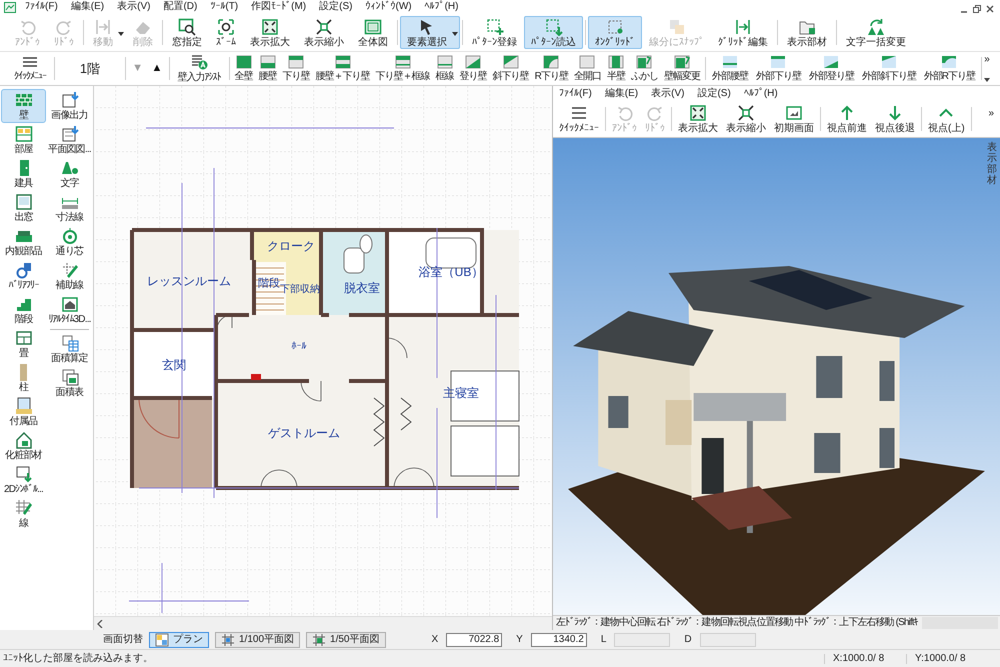  Describe the element at coordinates (23, 276) in the screenshot. I see `tool-button: ﾊﾞﾘｱﾌﾘｰ` at that location.